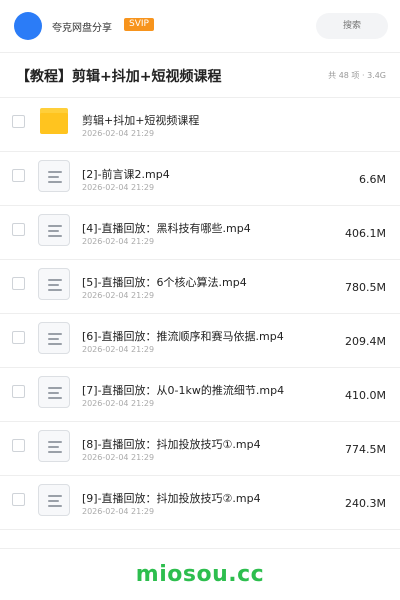 This screenshot has width=400, height=600. What do you see at coordinates (171, 444) in the screenshot?
I see `file-name: [8]-直播回放：抖加投放技巧①.mp4` at bounding box center [171, 444].